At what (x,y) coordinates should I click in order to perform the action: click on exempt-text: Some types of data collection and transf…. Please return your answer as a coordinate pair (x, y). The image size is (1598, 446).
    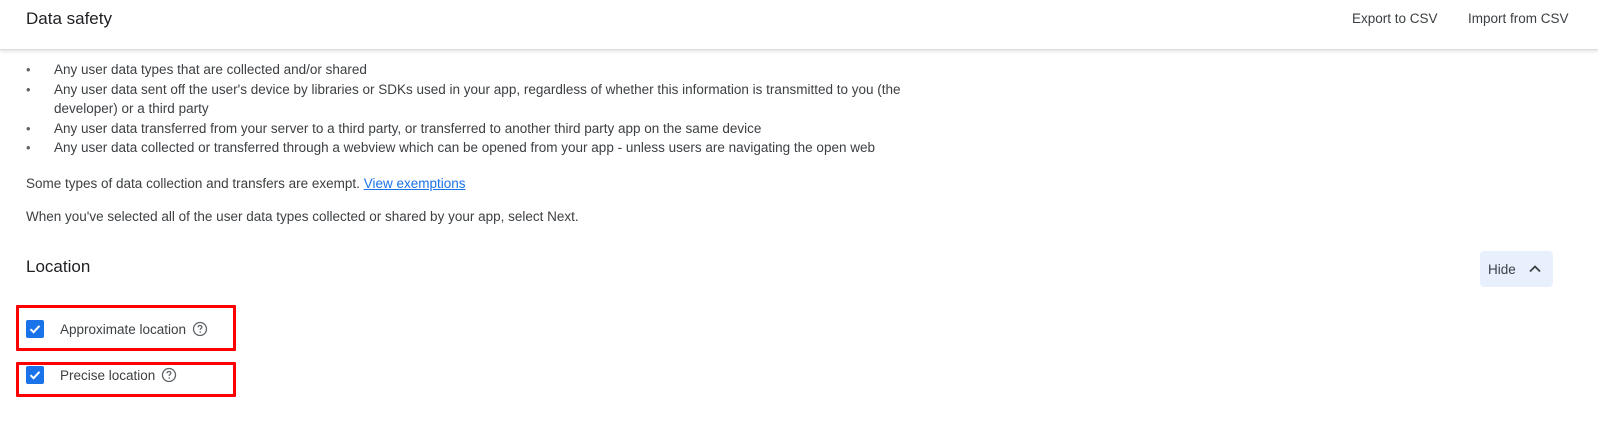
    Looking at the image, I should click on (195, 183).